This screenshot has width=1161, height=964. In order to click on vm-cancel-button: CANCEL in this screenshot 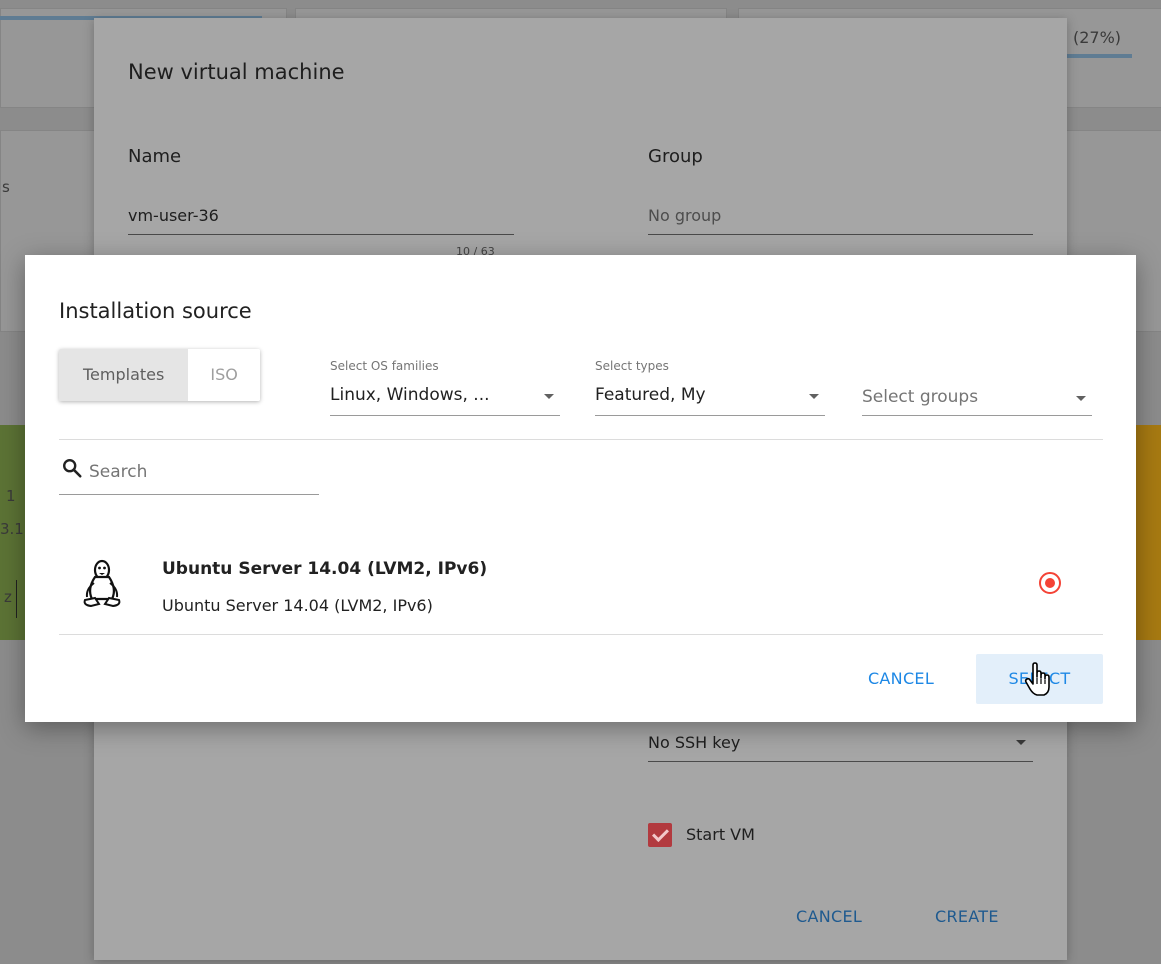, I will do `click(829, 916)`.